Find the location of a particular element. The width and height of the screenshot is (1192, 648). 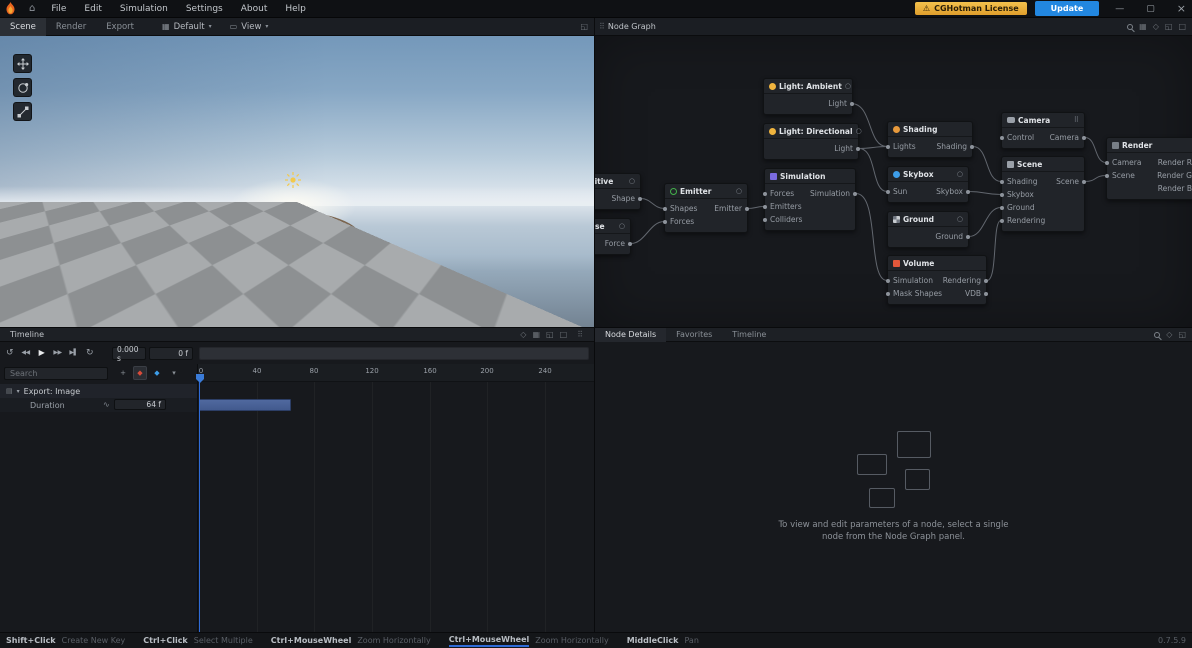

port-input: Colliders is located at coordinates (782, 219).